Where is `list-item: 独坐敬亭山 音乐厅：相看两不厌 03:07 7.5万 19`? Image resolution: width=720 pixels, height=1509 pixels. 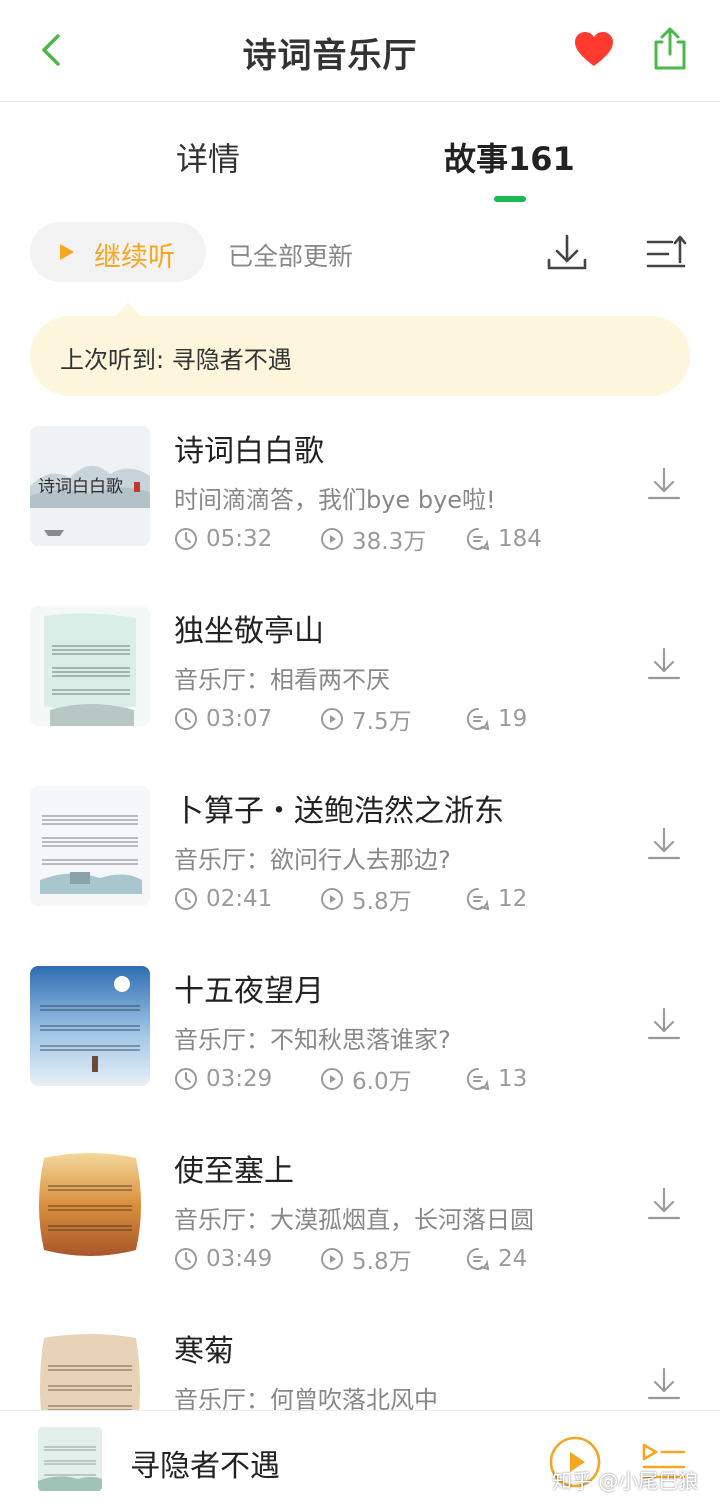 list-item: 独坐敬亭山 音乐厅：相看两不厌 03:07 7.5万 19 is located at coordinates (360, 676).